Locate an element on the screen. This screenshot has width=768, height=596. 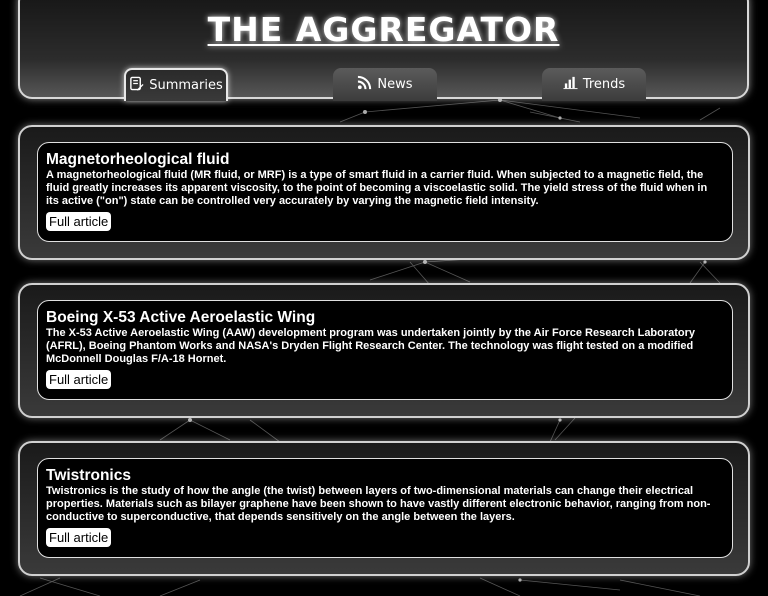
tab-summaries: Summaries is located at coordinates (176, 84).